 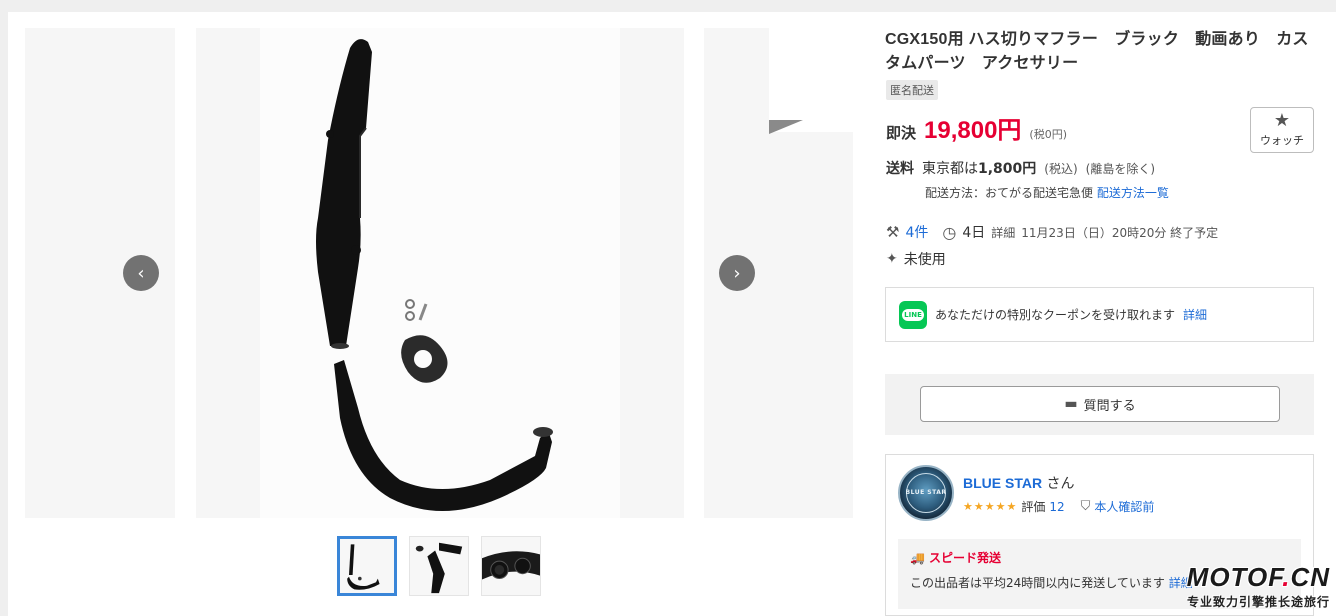 I want to click on time-remaining: 4日, so click(x=974, y=233).